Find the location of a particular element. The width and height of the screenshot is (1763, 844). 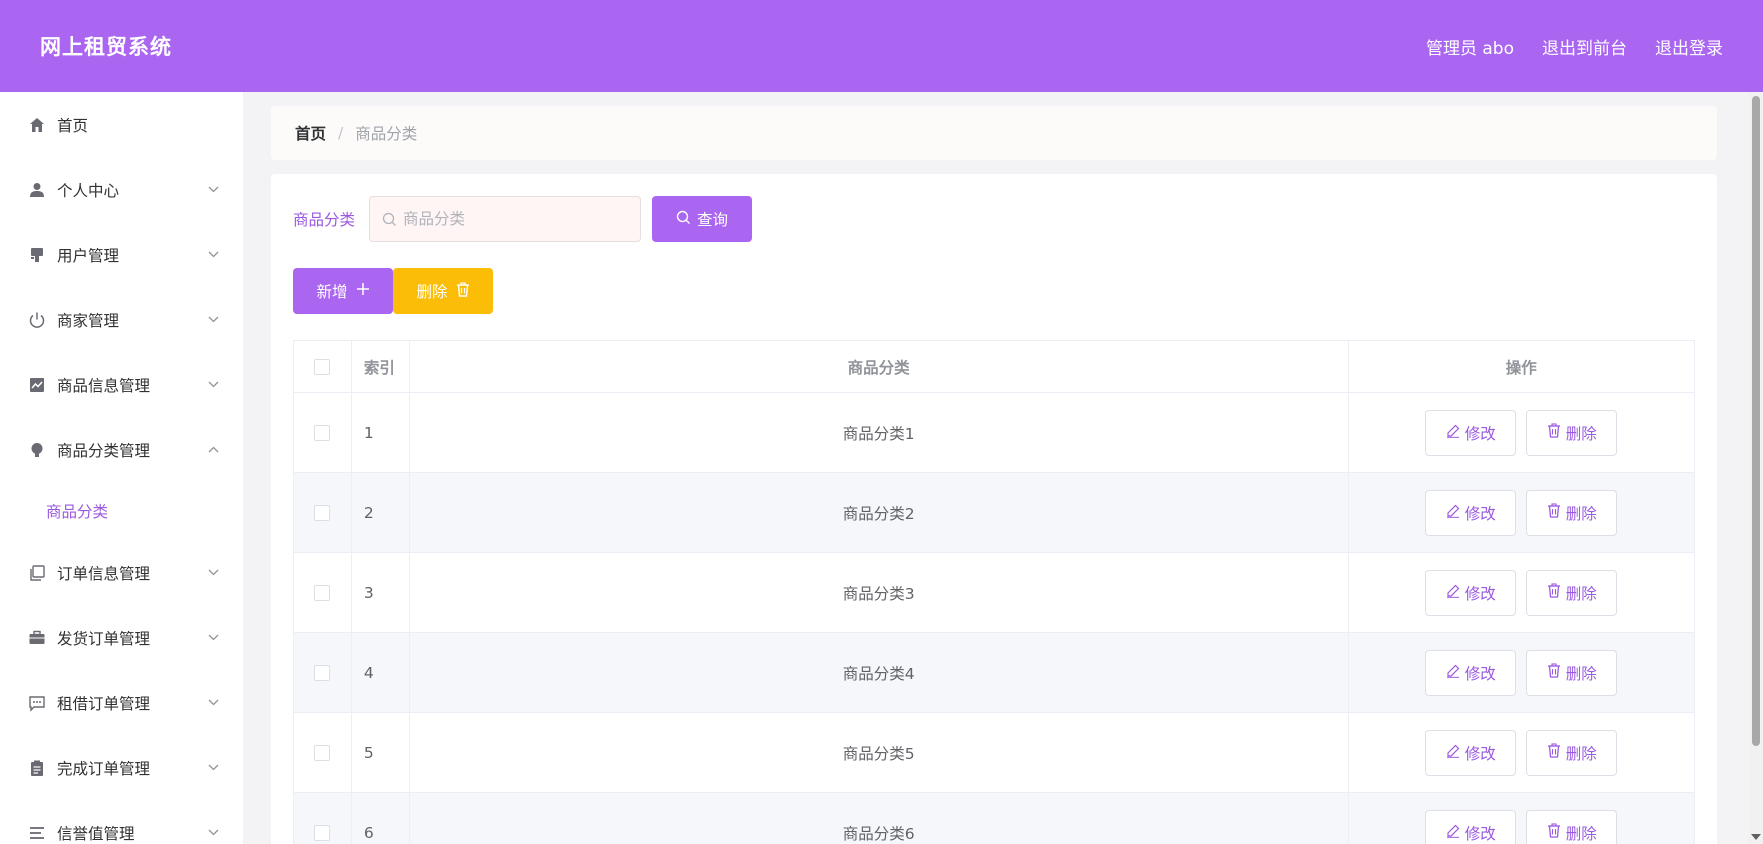

table-row: 2 商品分类2 修改 删除 is located at coordinates (994, 513).